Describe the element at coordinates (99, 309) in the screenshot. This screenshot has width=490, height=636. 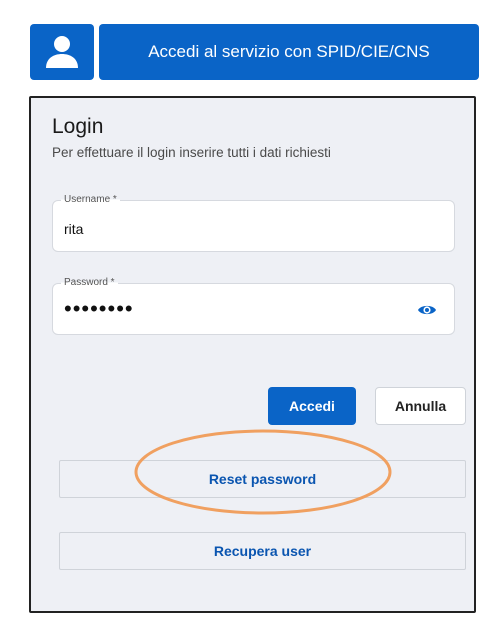
I see `password-value: ••••••••` at that location.